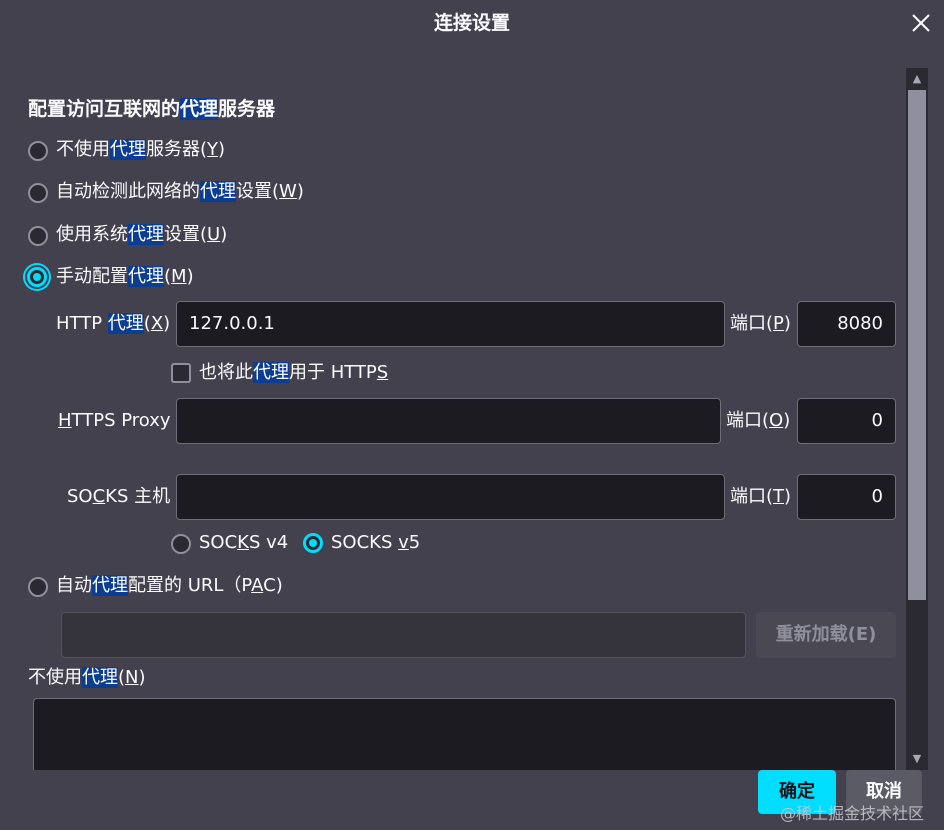  I want to click on radio-socks-v5-label: SOCKS v5, so click(375, 543).